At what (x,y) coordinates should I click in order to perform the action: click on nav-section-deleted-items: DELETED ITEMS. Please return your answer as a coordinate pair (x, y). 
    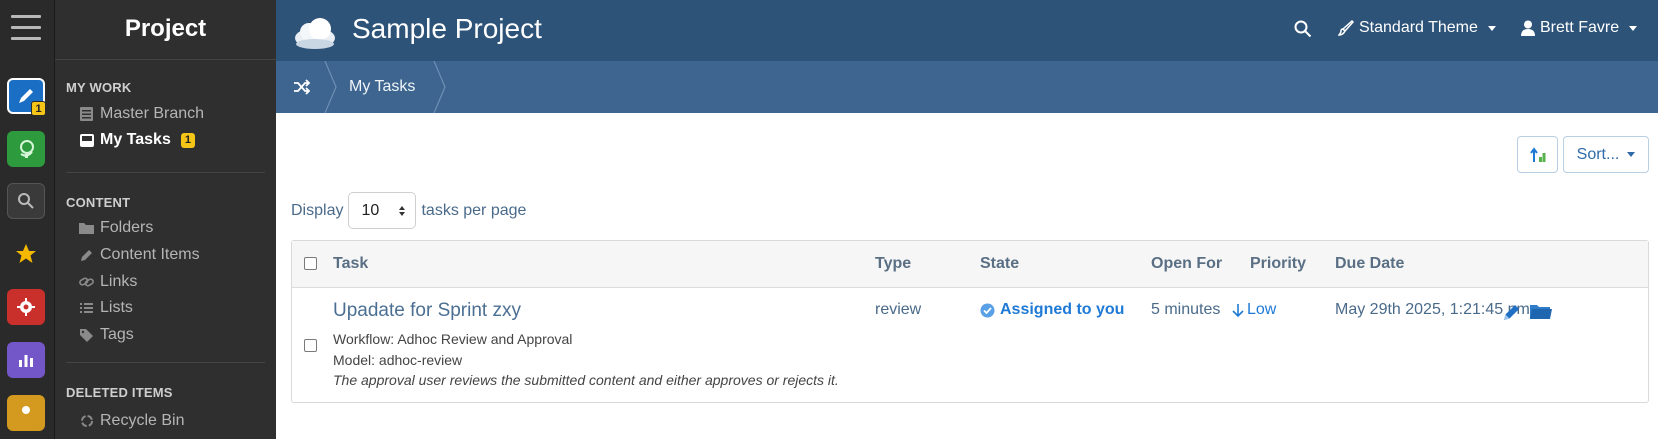
    Looking at the image, I should click on (119, 392).